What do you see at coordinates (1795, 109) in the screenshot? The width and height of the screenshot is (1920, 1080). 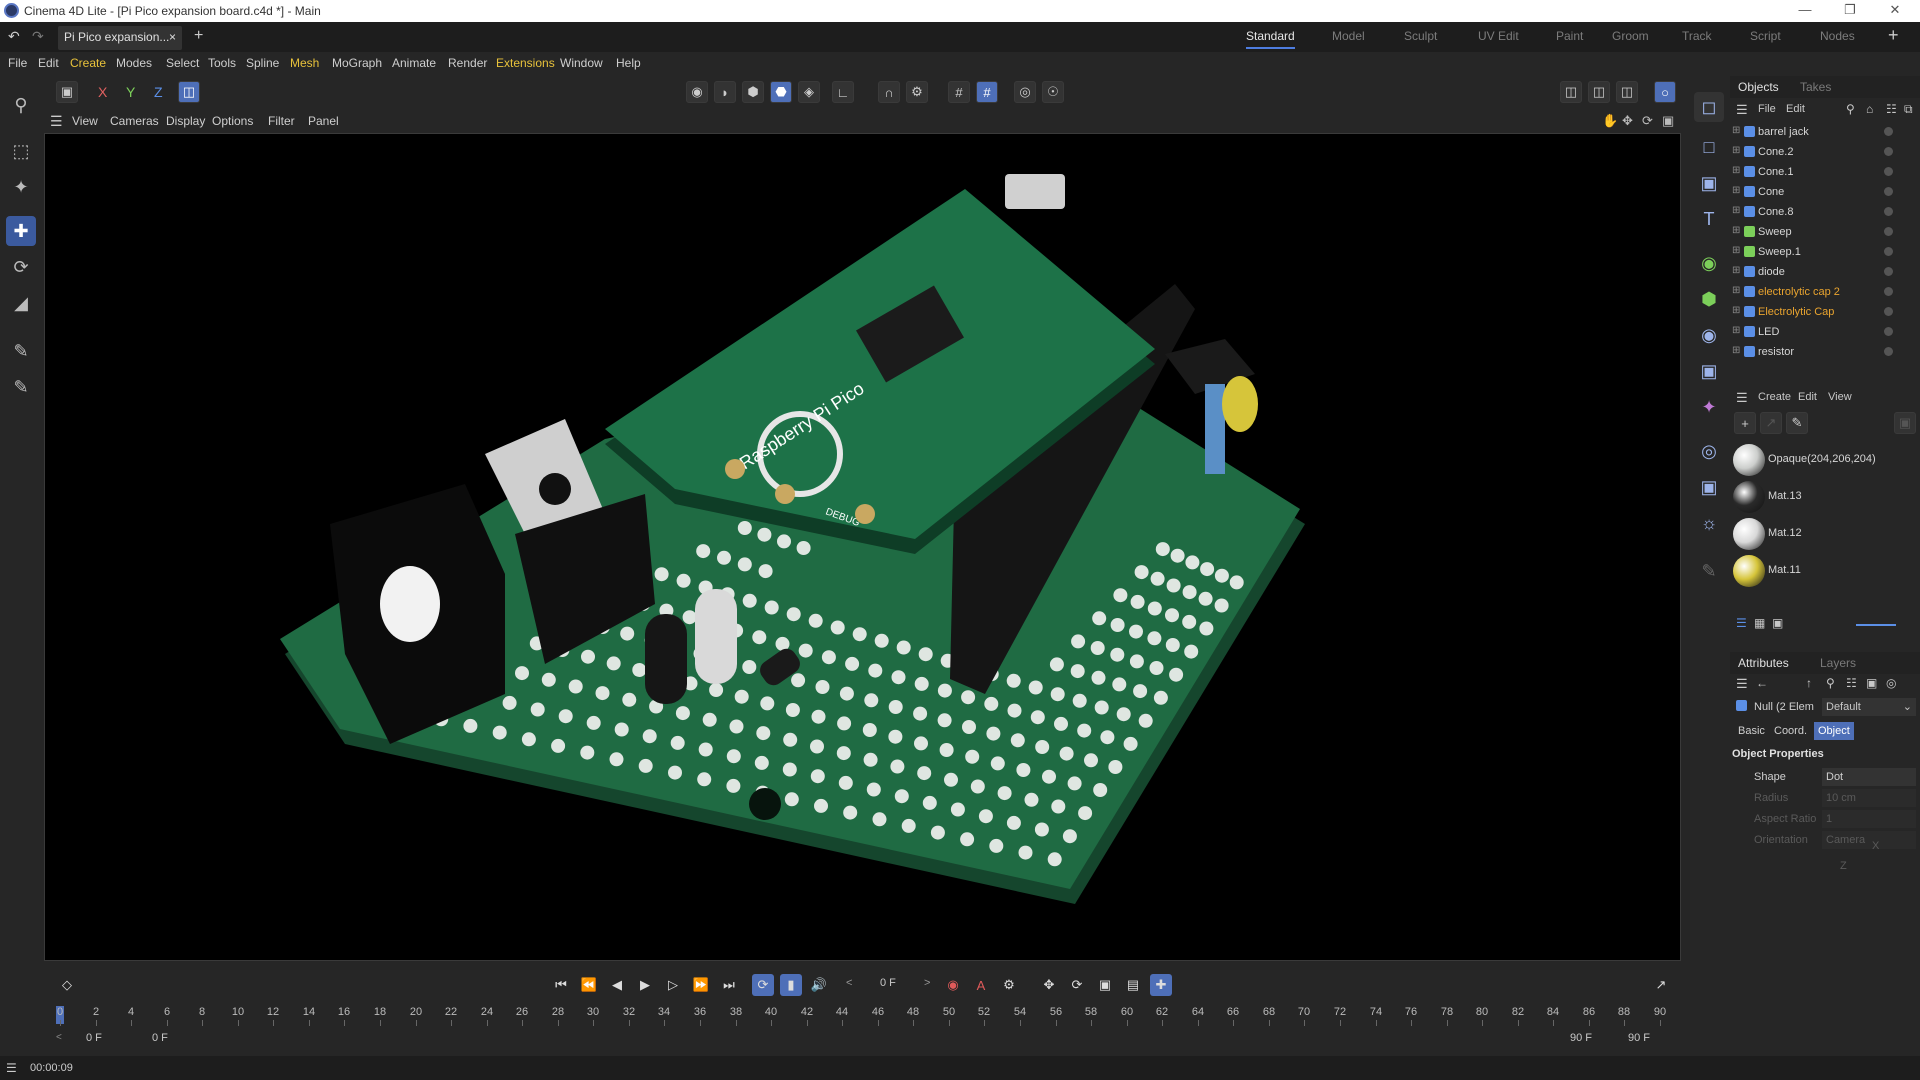 I see `objects-menu-edit: Edit` at bounding box center [1795, 109].